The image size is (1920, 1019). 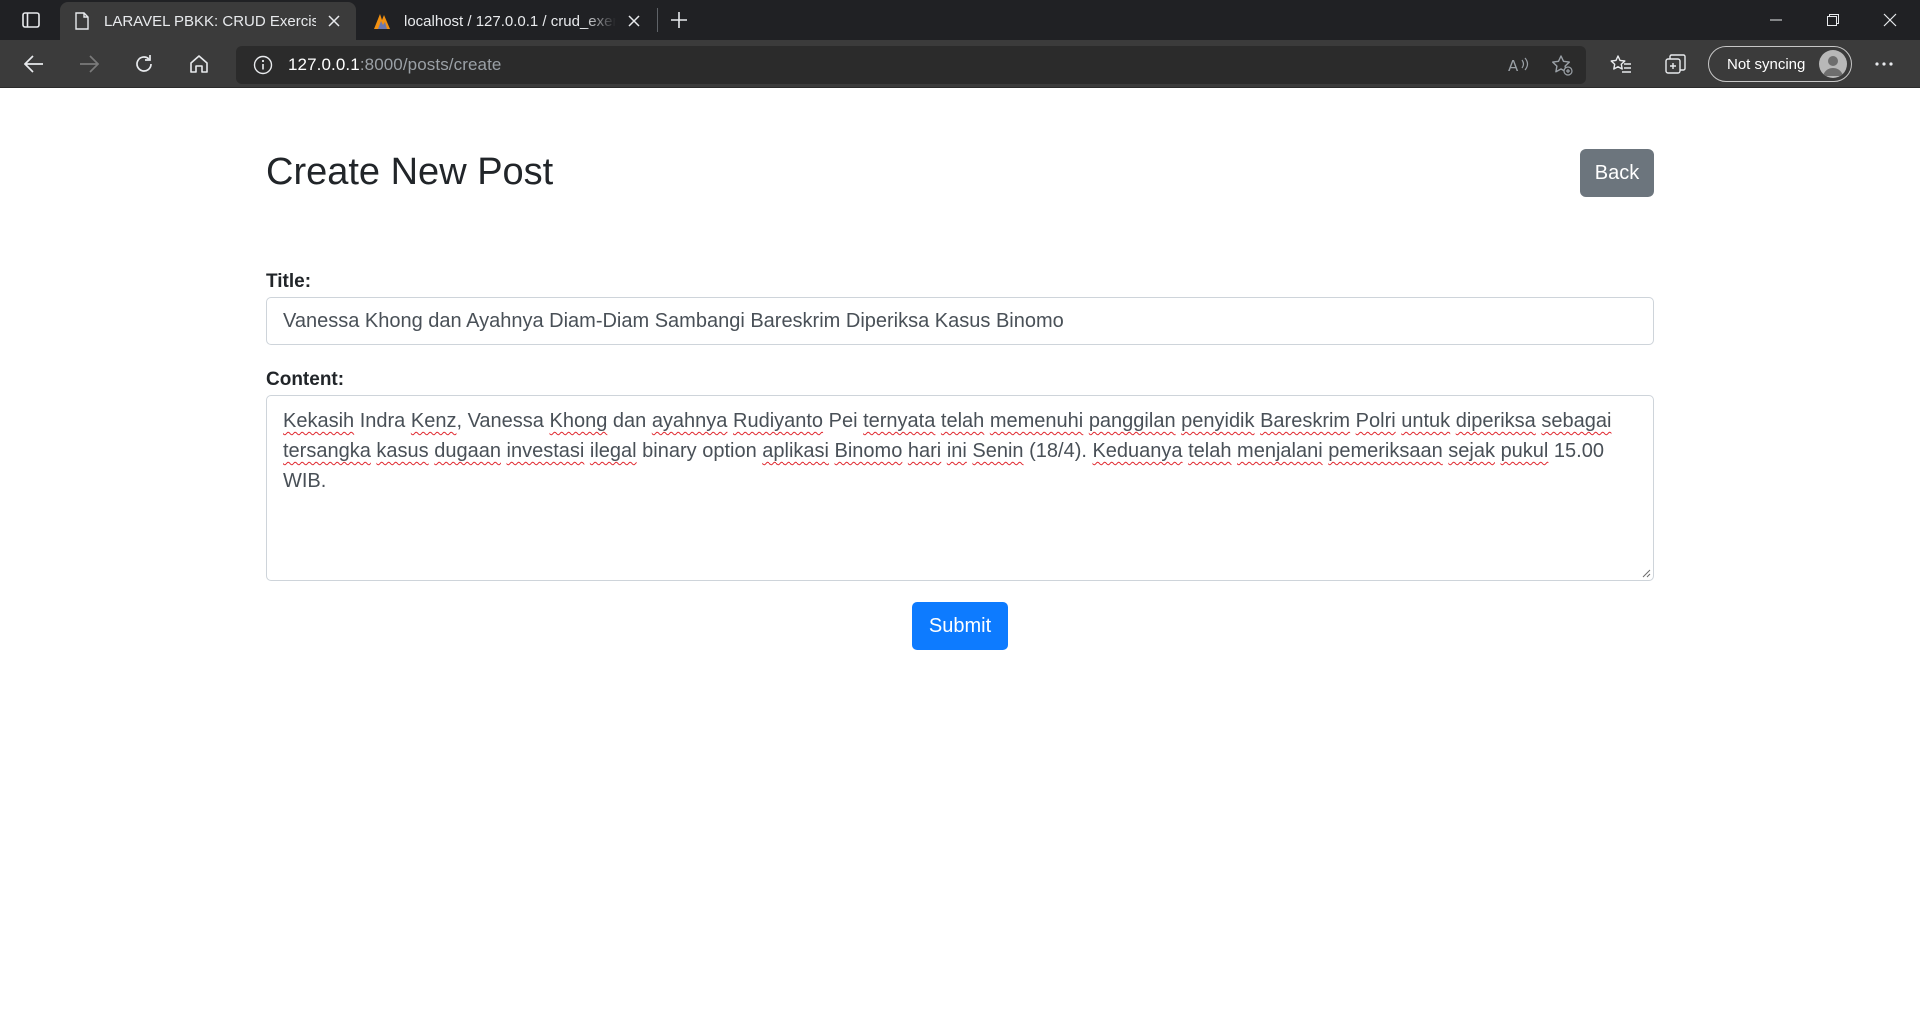 I want to click on misspelled-word: Keduanya, so click(x=1137, y=451).